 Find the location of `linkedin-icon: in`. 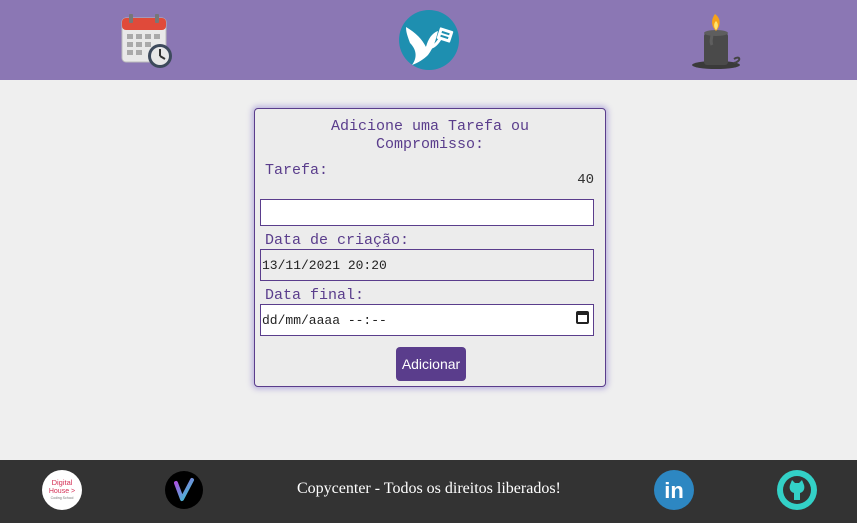

linkedin-icon: in is located at coordinates (674, 490).